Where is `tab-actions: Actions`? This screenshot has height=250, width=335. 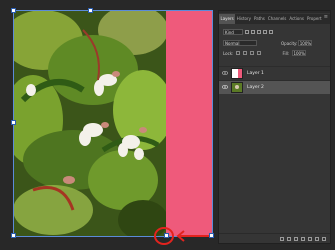
tab-actions: Actions is located at coordinates (297, 19).